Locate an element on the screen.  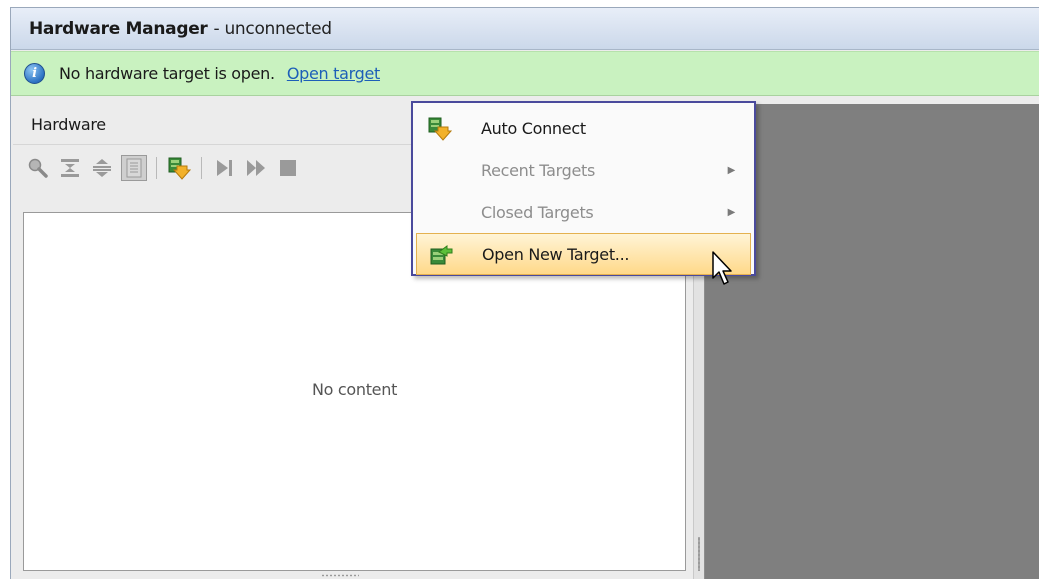
window-title-bar: Hardware Manager - unconnected is located at coordinates (525, 29).